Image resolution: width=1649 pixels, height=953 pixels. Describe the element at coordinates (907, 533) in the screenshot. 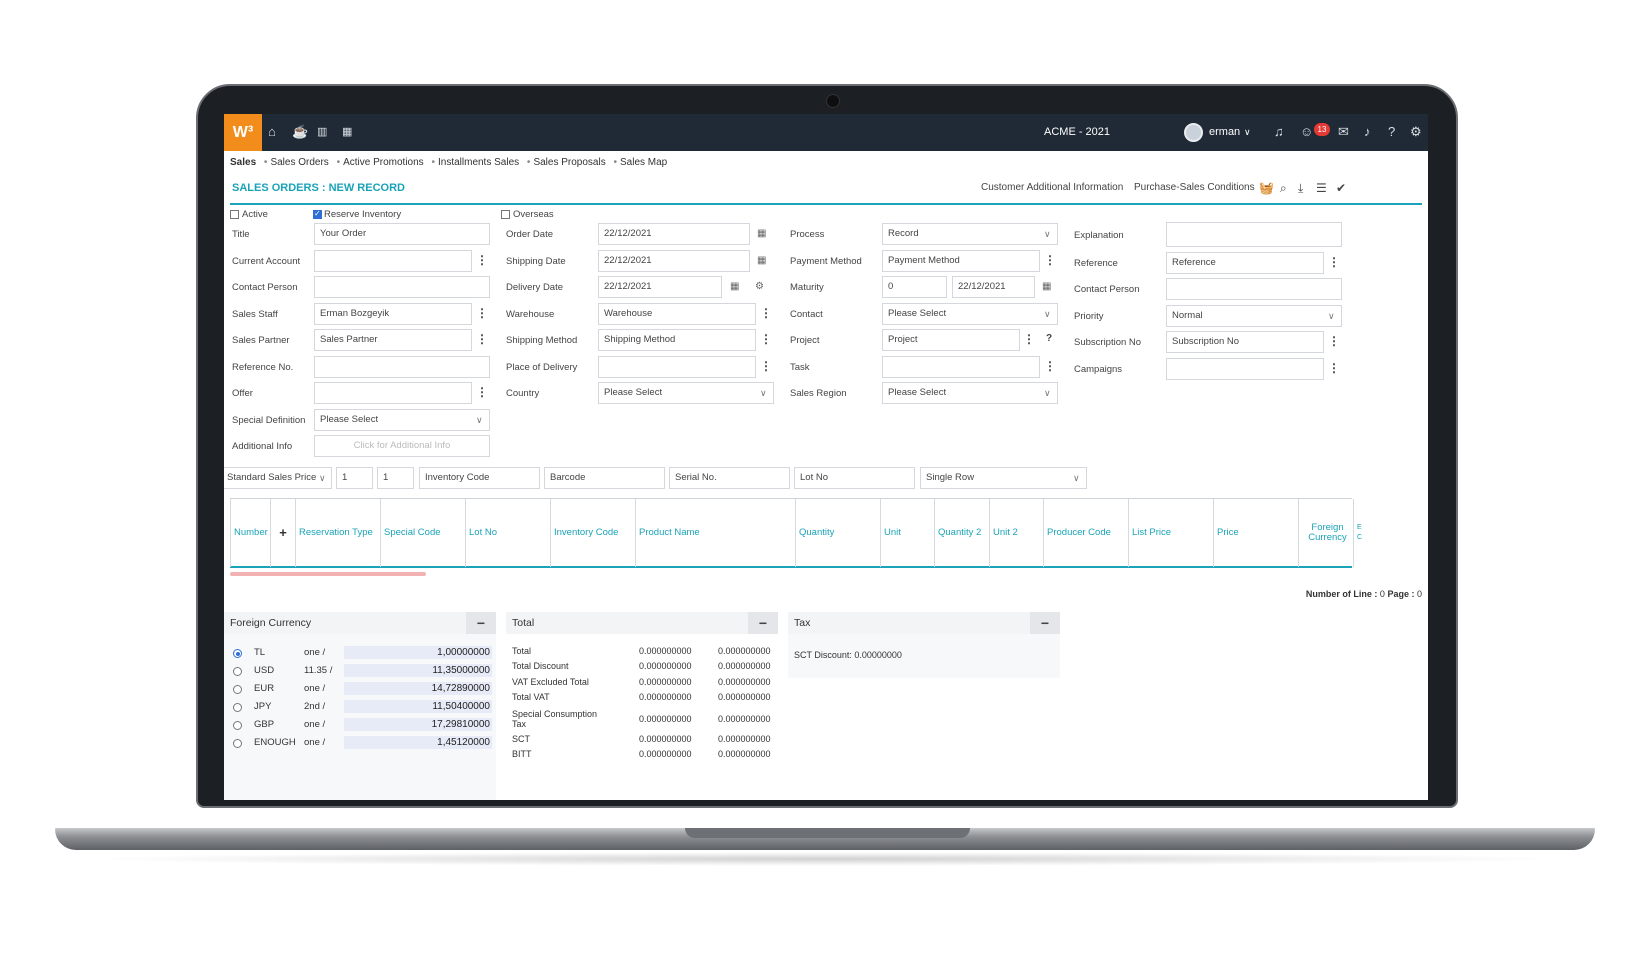

I see `col-unit: Unit` at that location.